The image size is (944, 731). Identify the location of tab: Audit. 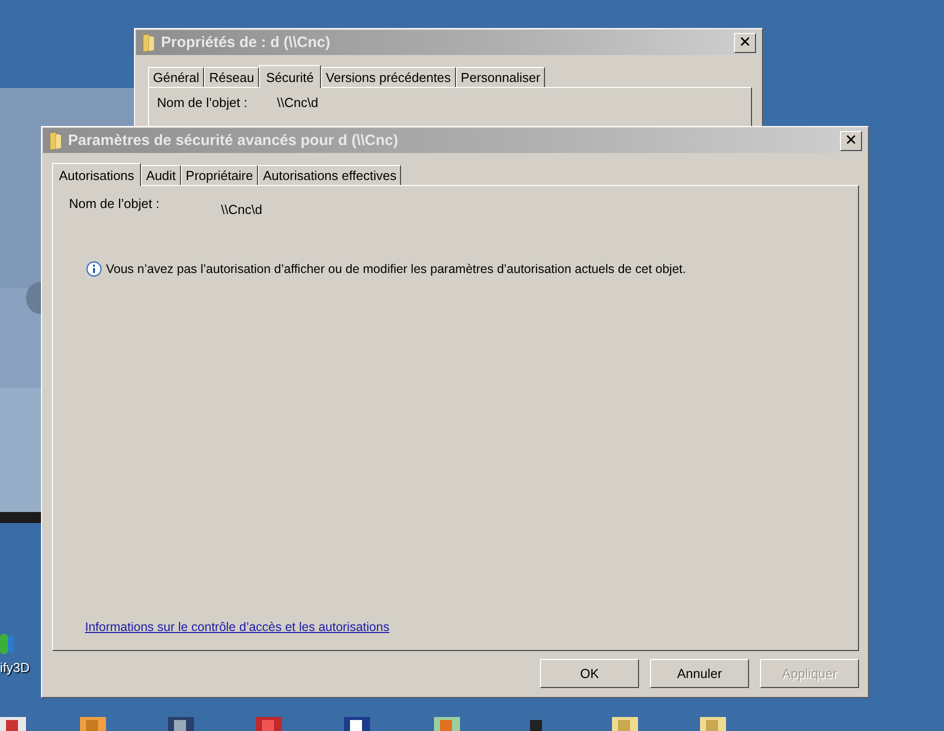
(161, 175).